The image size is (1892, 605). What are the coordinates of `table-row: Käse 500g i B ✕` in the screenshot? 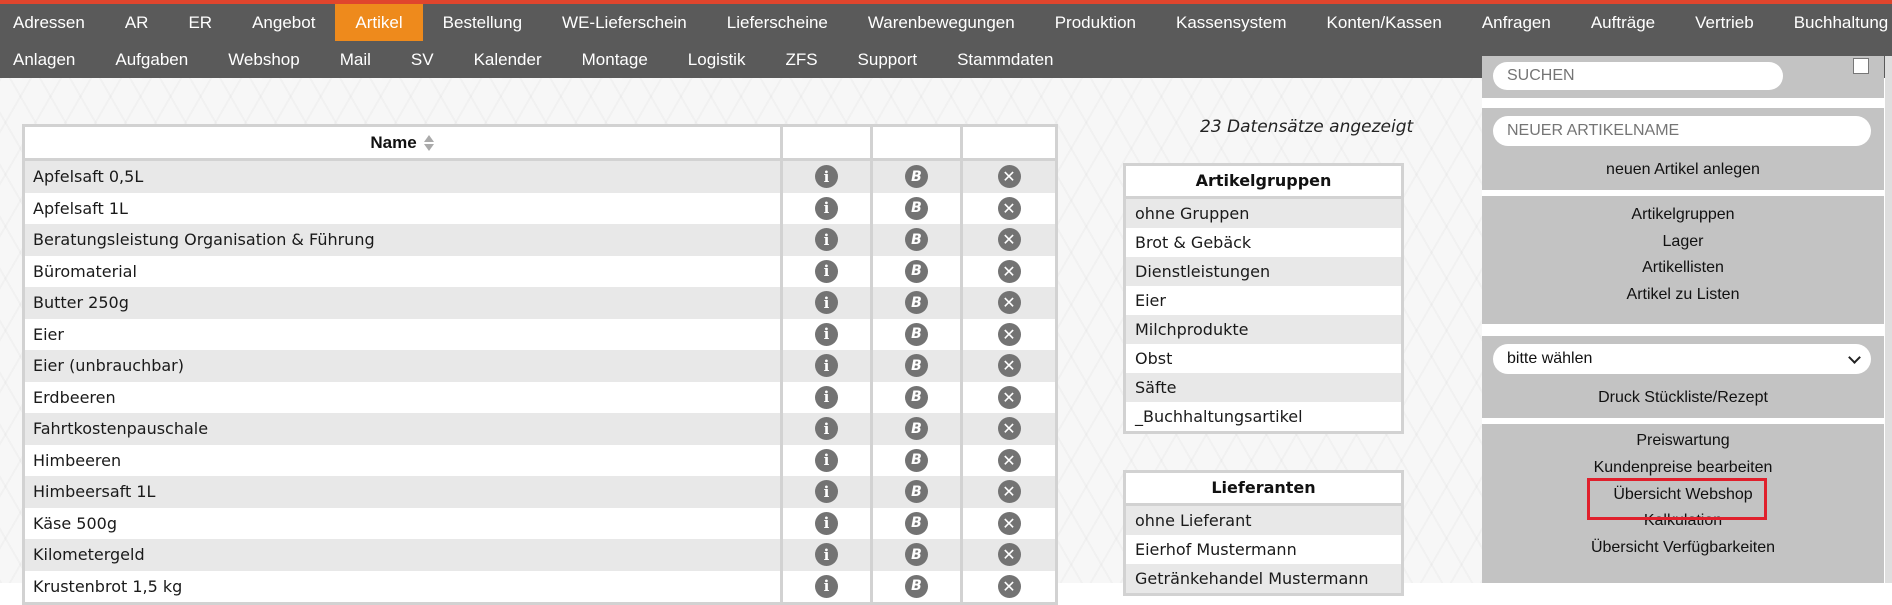 It's located at (540, 523).